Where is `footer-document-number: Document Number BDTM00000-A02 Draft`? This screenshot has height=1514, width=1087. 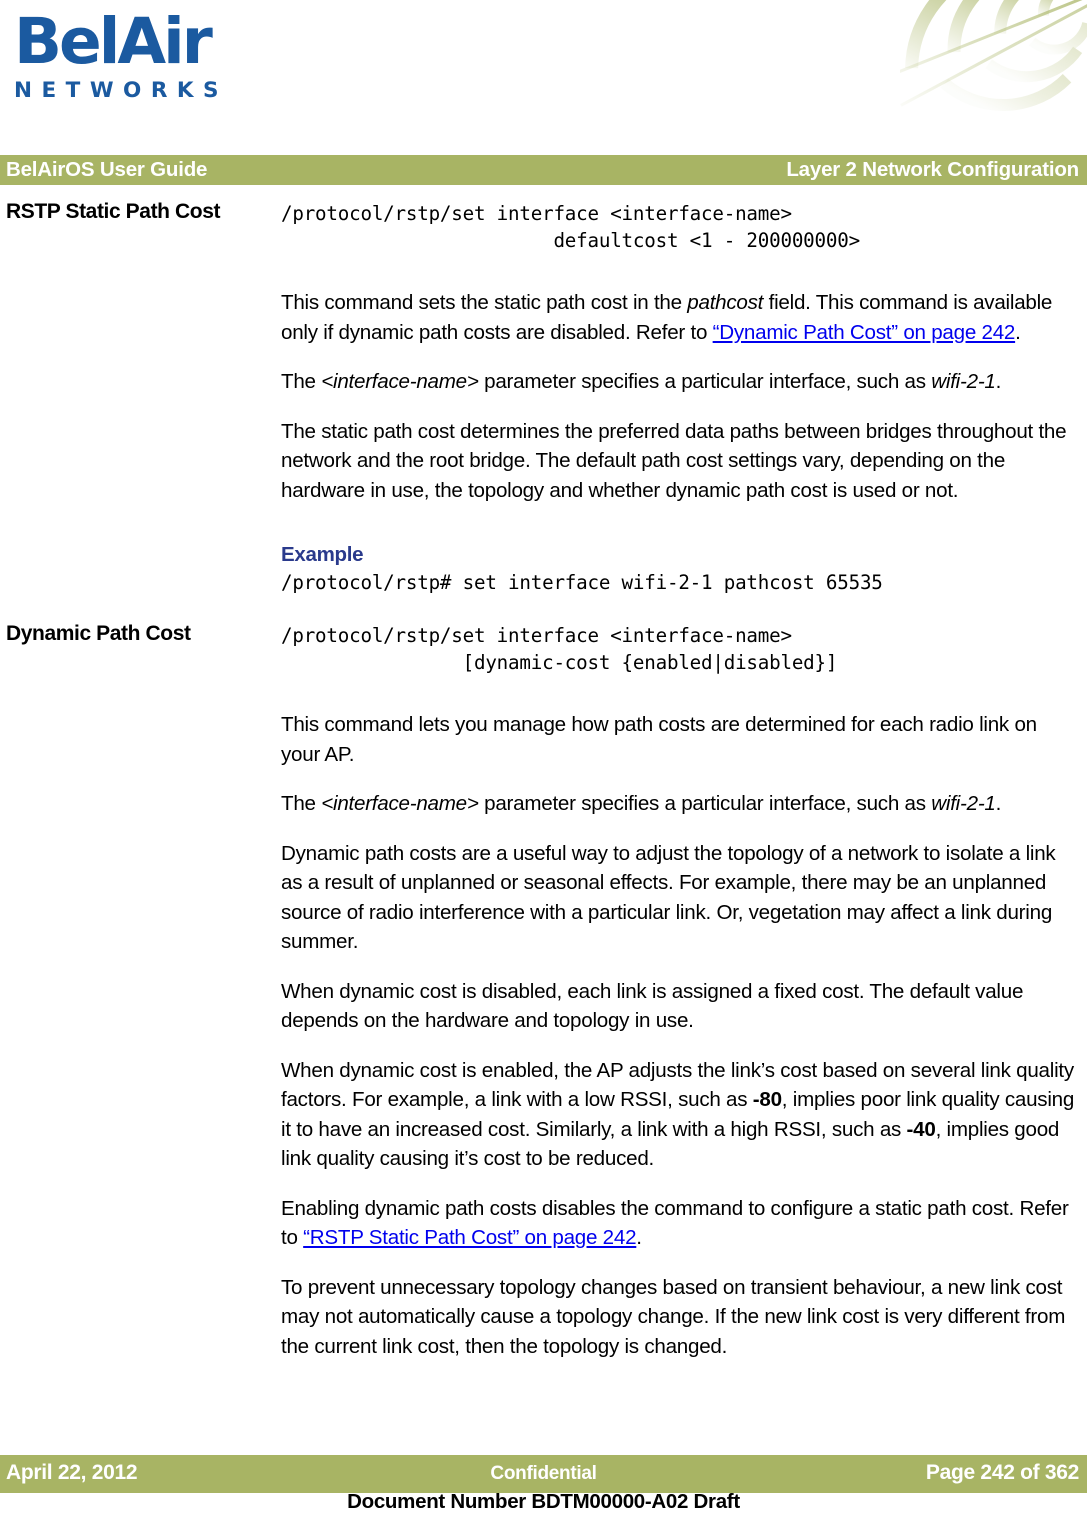
footer-document-number: Document Number BDTM00000-A02 Draft is located at coordinates (543, 1501).